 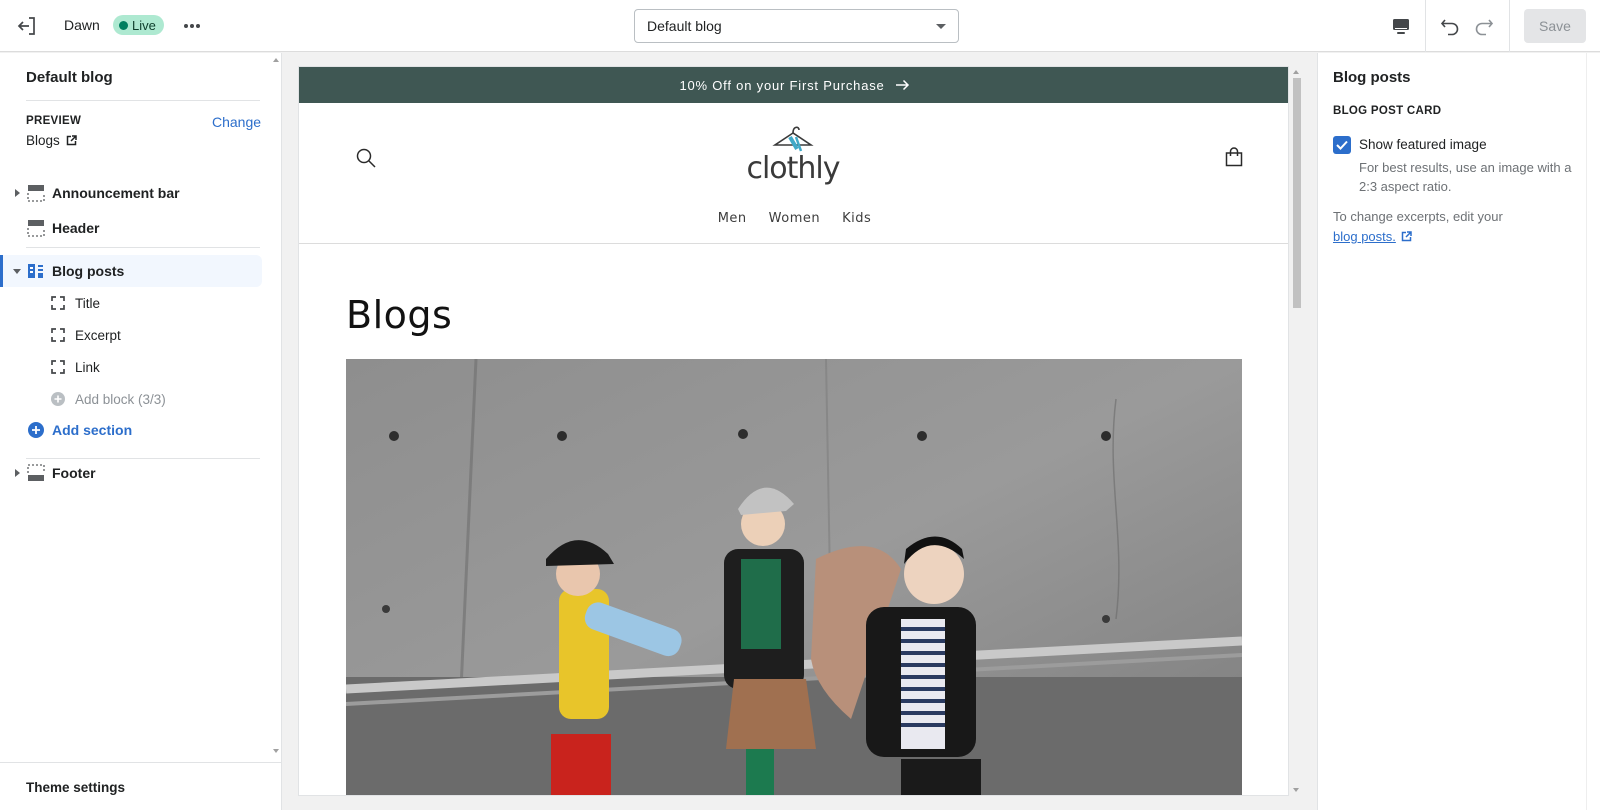 I want to click on checkbox-label: Show featured image, so click(x=1423, y=144).